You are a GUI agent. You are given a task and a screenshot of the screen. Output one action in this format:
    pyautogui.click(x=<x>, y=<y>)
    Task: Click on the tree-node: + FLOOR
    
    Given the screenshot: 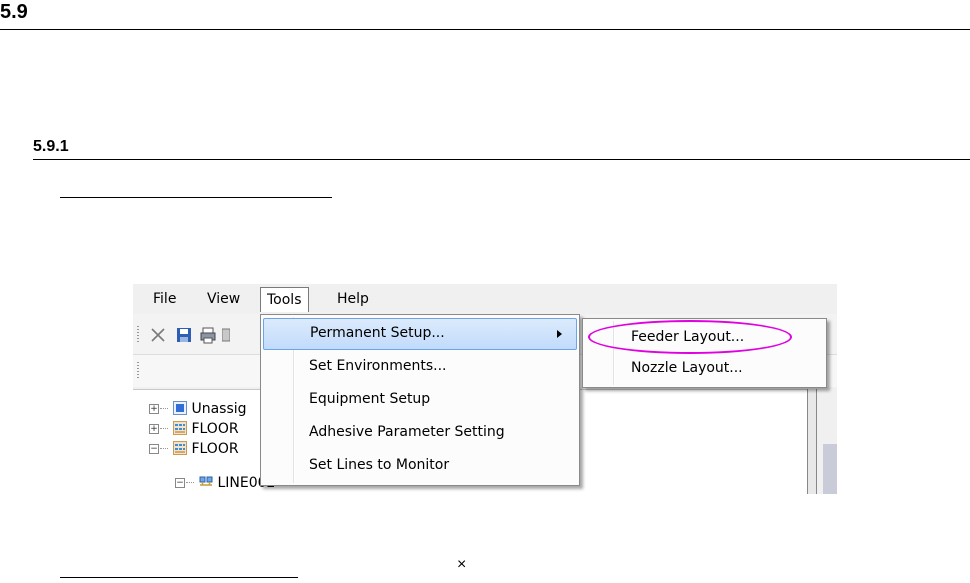 What is the action you would take?
    pyautogui.click(x=194, y=429)
    